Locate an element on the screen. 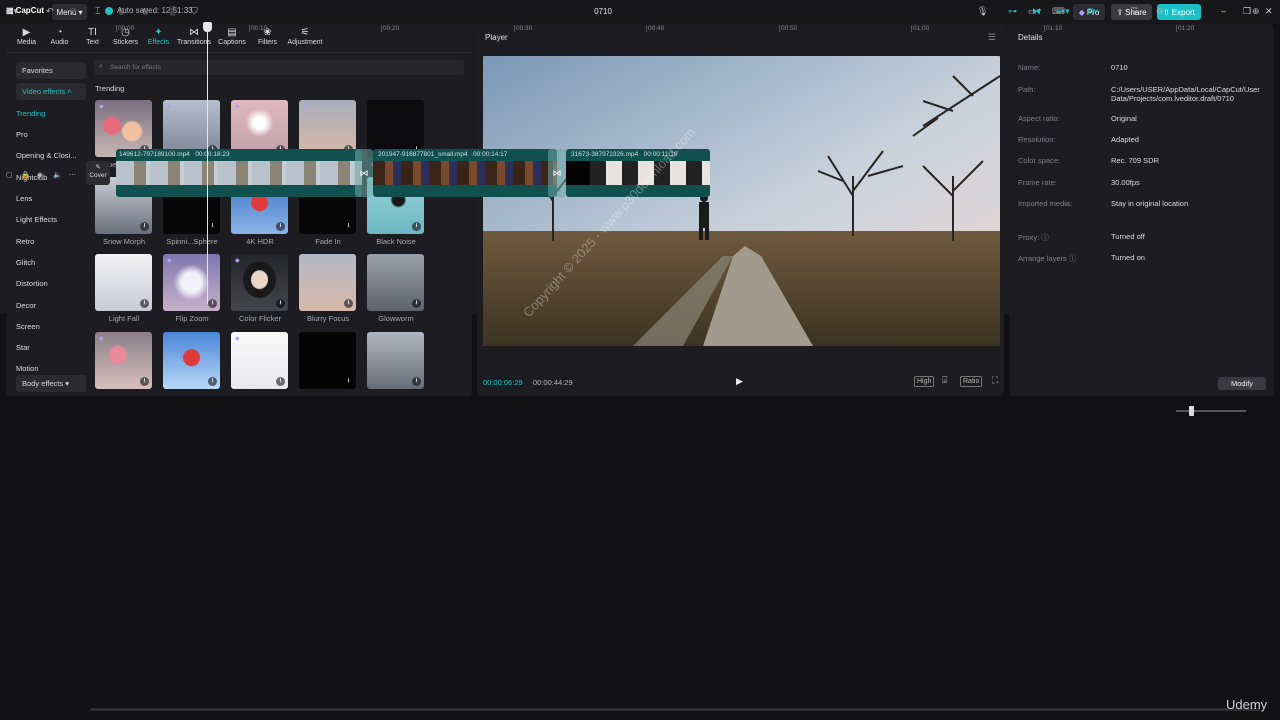 The image size is (1280, 720). zoom-out-icon: ⊖ is located at coordinates (1160, 11).